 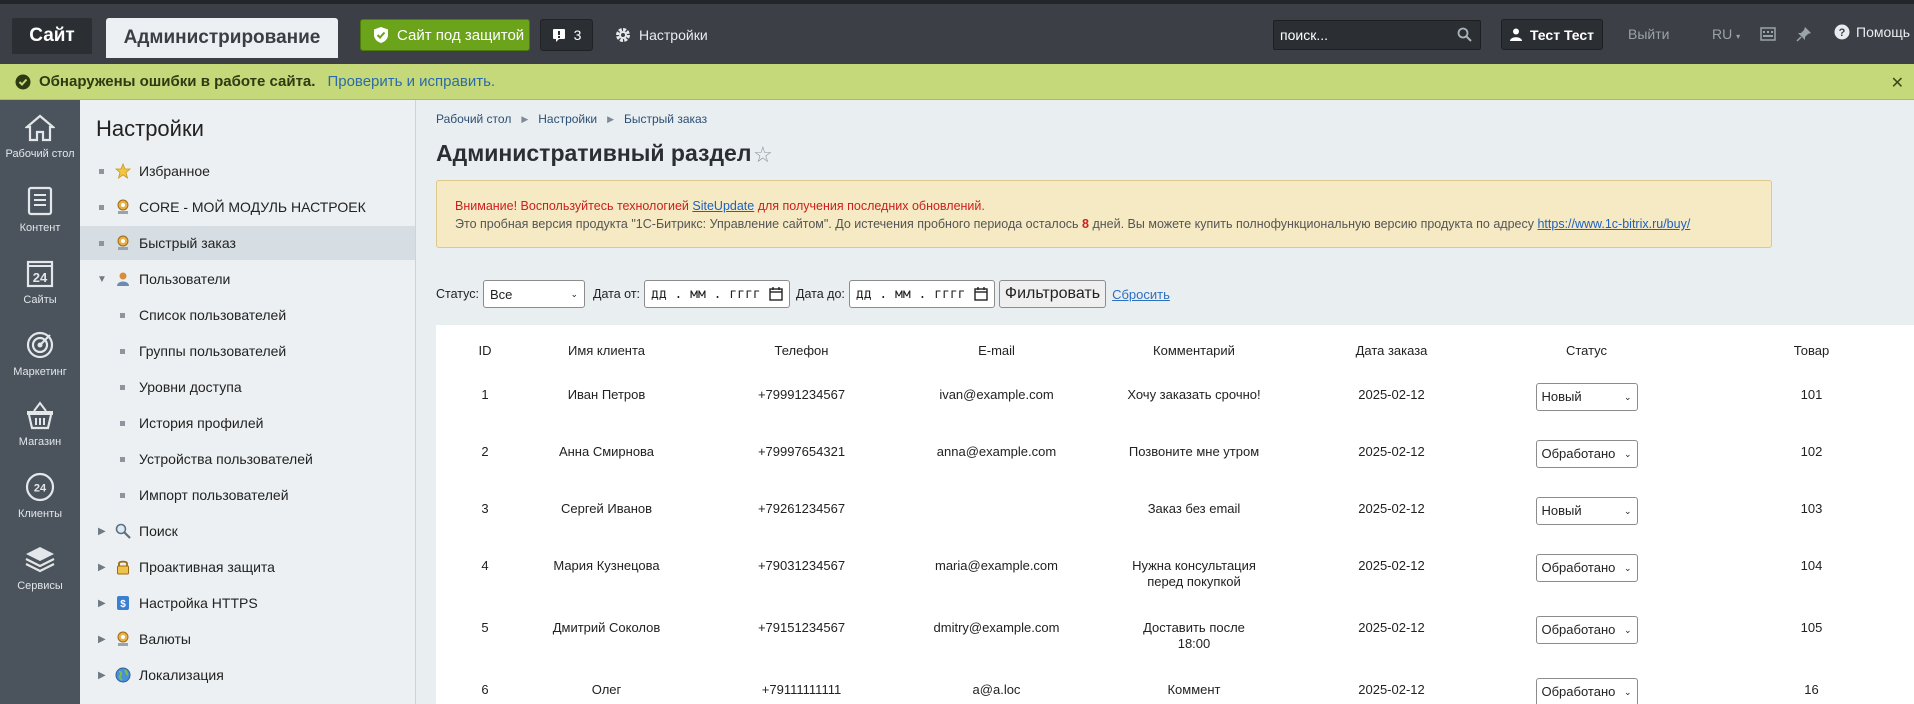 What do you see at coordinates (40, 424) in the screenshot?
I see `menu-item-shop: Магазин` at bounding box center [40, 424].